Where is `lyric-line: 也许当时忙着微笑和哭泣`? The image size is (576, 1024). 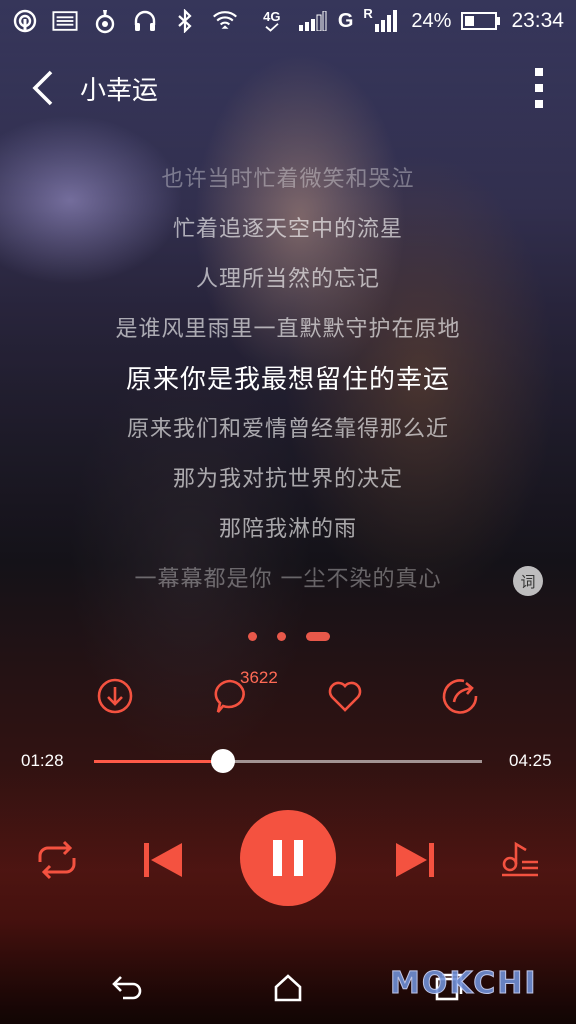
lyric-line: 也许当时忙着微笑和哭泣 is located at coordinates (288, 179).